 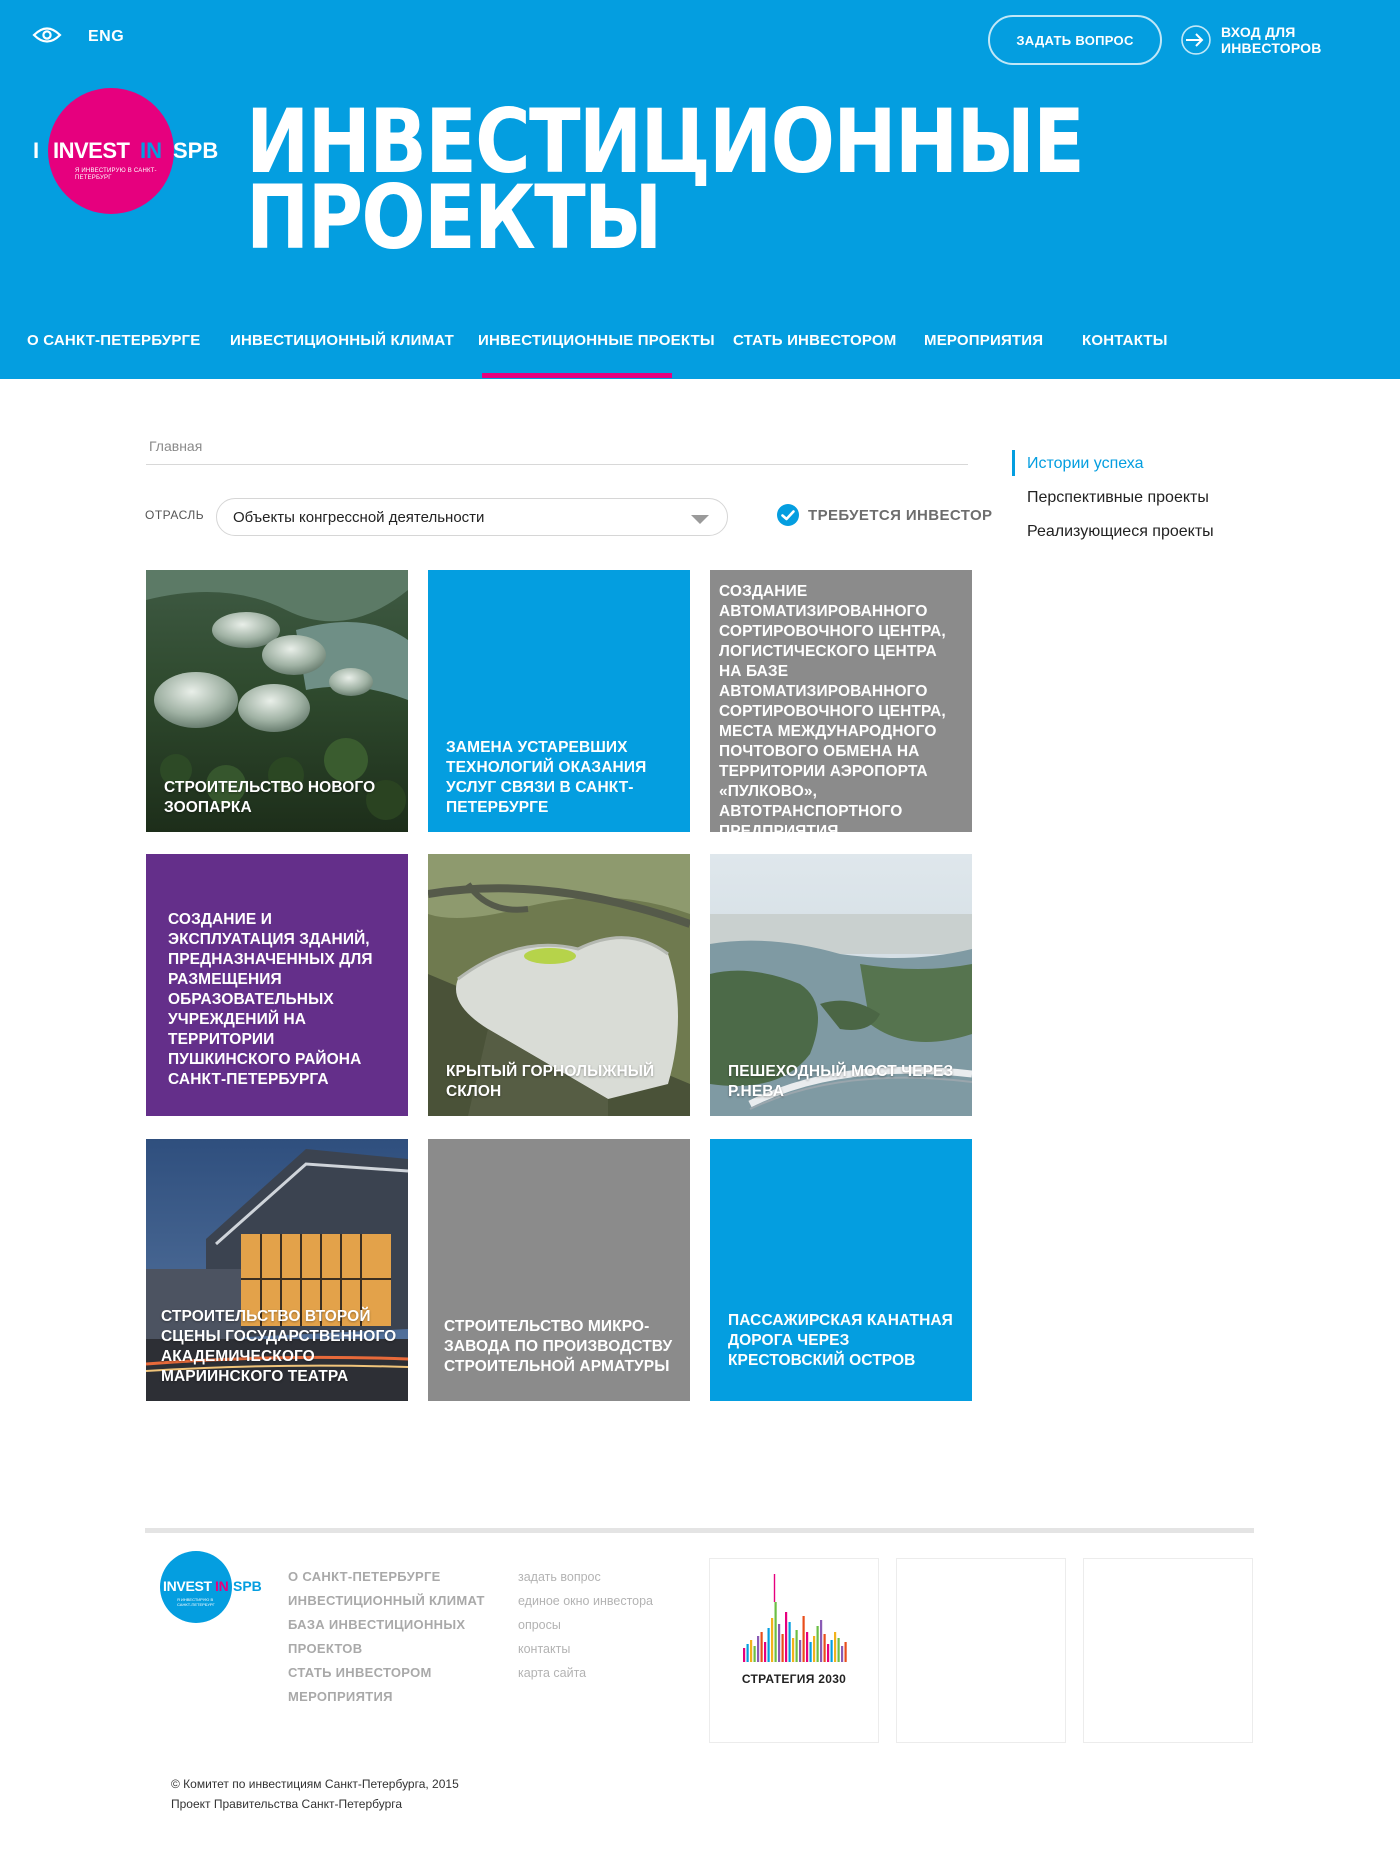 I want to click on footer-nav-become-investor: СТАТЬ ИНВЕСТОРОМ, so click(x=395, y=1673).